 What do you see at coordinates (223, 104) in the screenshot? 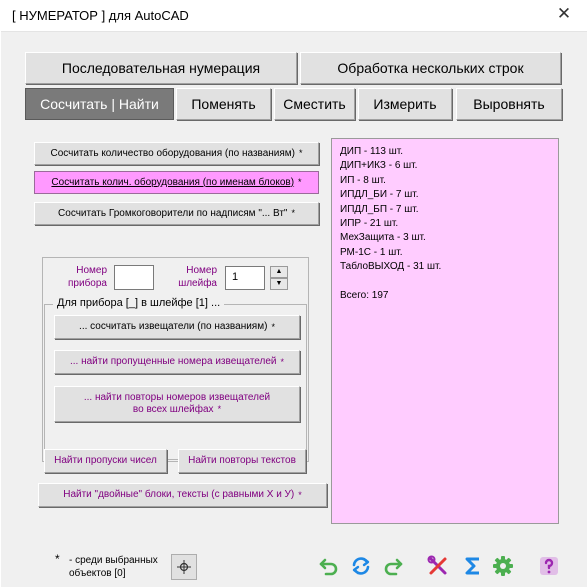
I see `tab-replace: Поменять` at bounding box center [223, 104].